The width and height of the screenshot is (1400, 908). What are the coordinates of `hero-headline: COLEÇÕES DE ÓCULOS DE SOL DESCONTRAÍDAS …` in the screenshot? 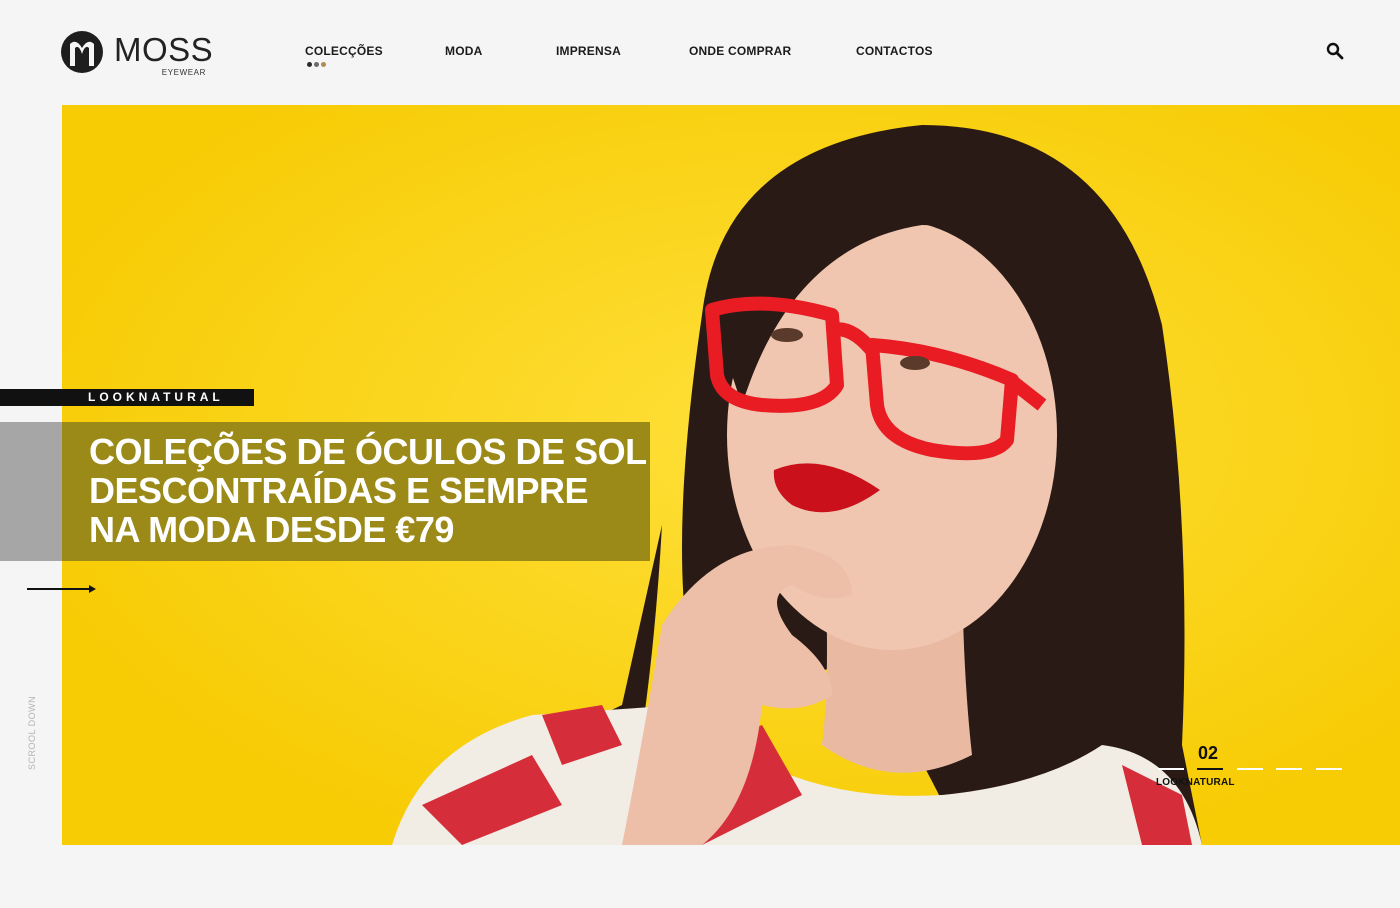 It's located at (369, 490).